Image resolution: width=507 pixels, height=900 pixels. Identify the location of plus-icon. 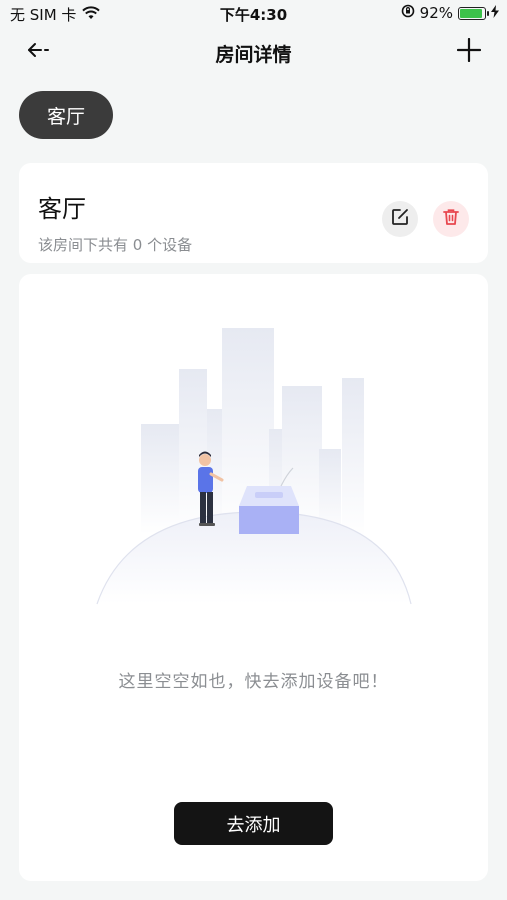
(469, 51).